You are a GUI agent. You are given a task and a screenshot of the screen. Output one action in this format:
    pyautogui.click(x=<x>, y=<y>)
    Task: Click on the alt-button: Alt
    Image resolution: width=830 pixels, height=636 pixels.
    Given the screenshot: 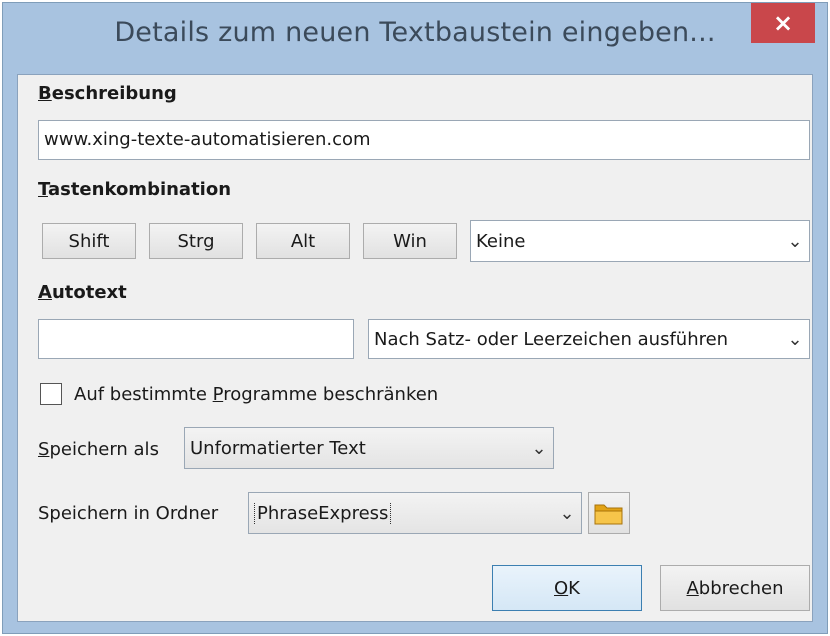 What is the action you would take?
    pyautogui.click(x=303, y=241)
    